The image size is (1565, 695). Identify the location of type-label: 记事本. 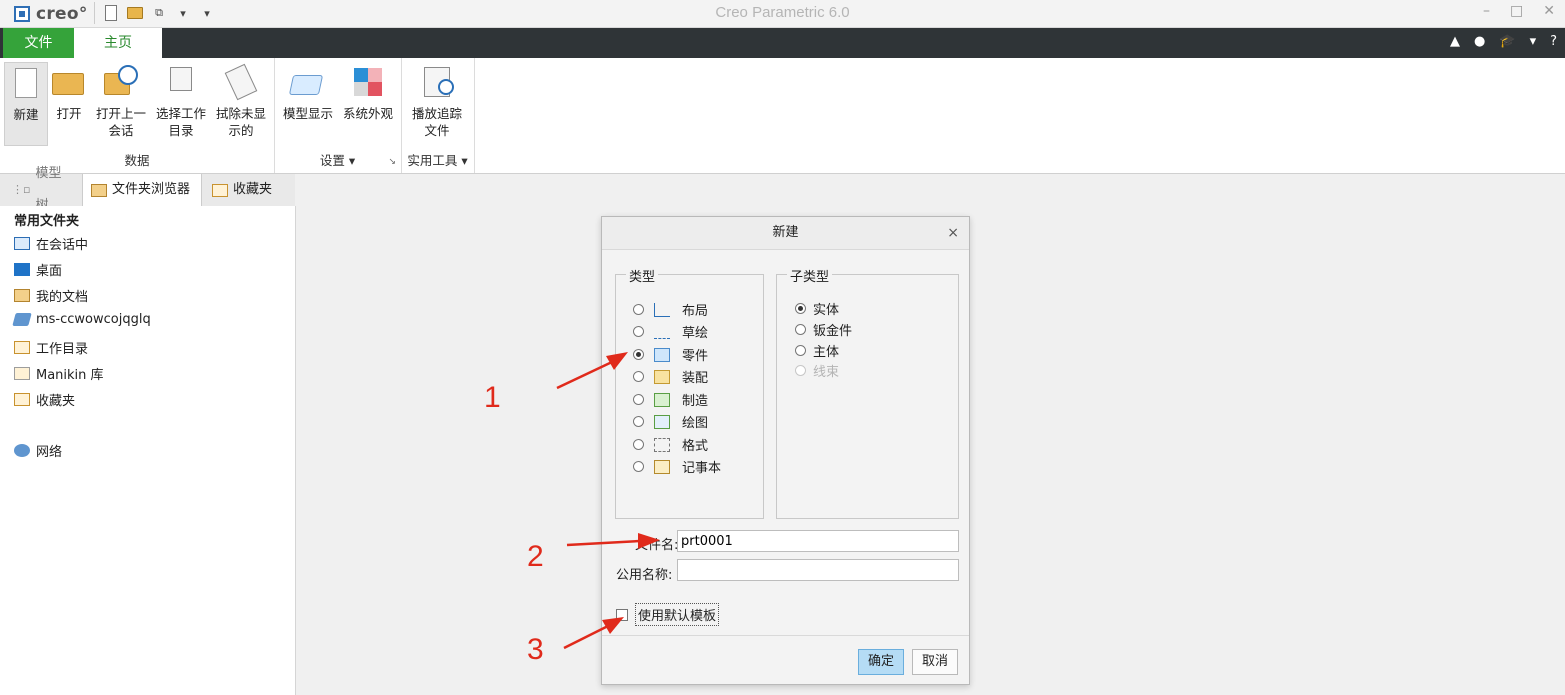
(702, 468).